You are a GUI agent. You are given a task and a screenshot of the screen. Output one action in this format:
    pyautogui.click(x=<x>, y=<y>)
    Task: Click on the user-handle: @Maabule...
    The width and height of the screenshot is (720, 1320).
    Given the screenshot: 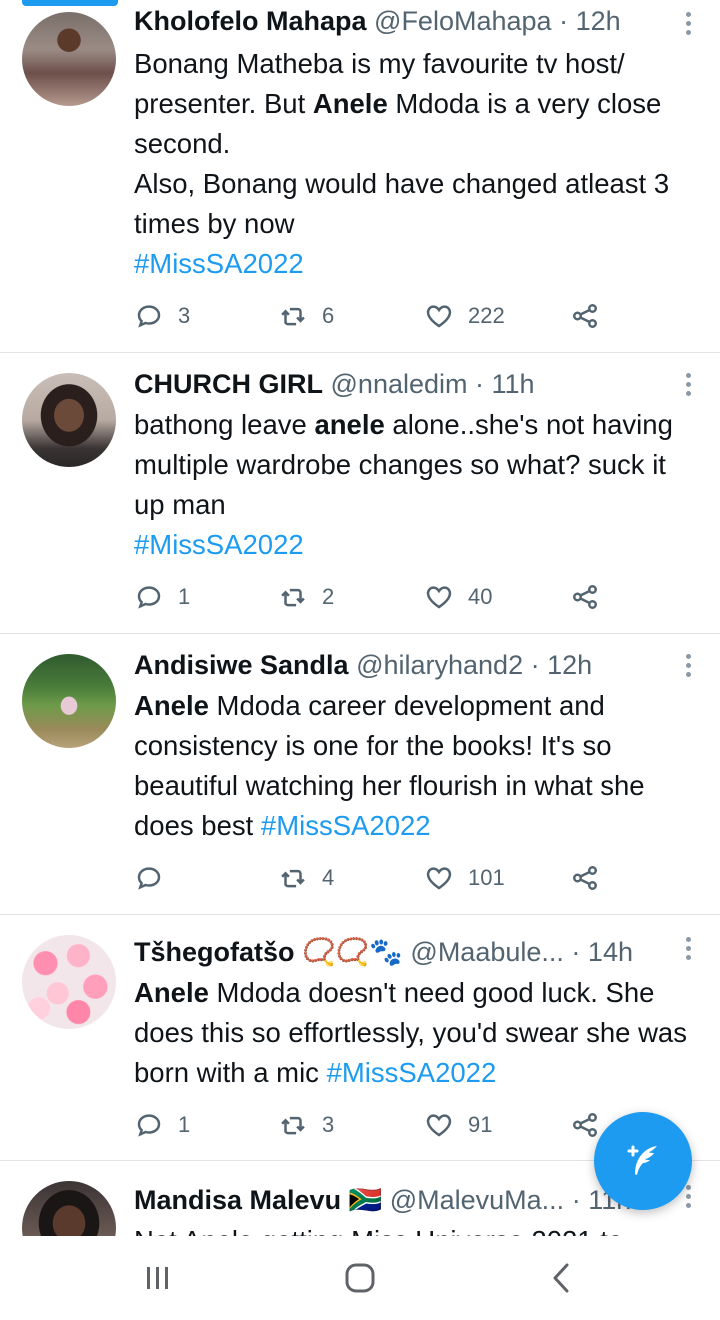 What is the action you would take?
    pyautogui.click(x=486, y=952)
    